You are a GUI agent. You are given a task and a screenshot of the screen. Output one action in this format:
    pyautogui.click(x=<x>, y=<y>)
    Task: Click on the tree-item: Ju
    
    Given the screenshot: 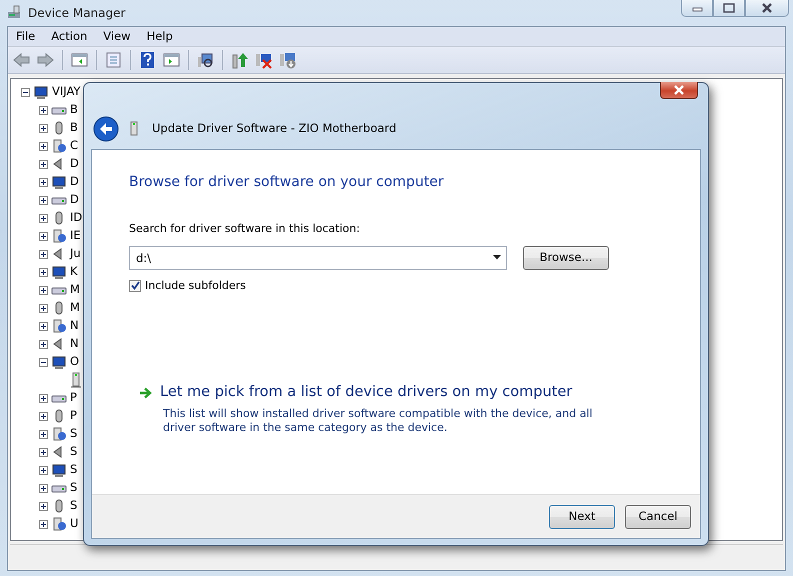 What is the action you would take?
    pyautogui.click(x=75, y=254)
    